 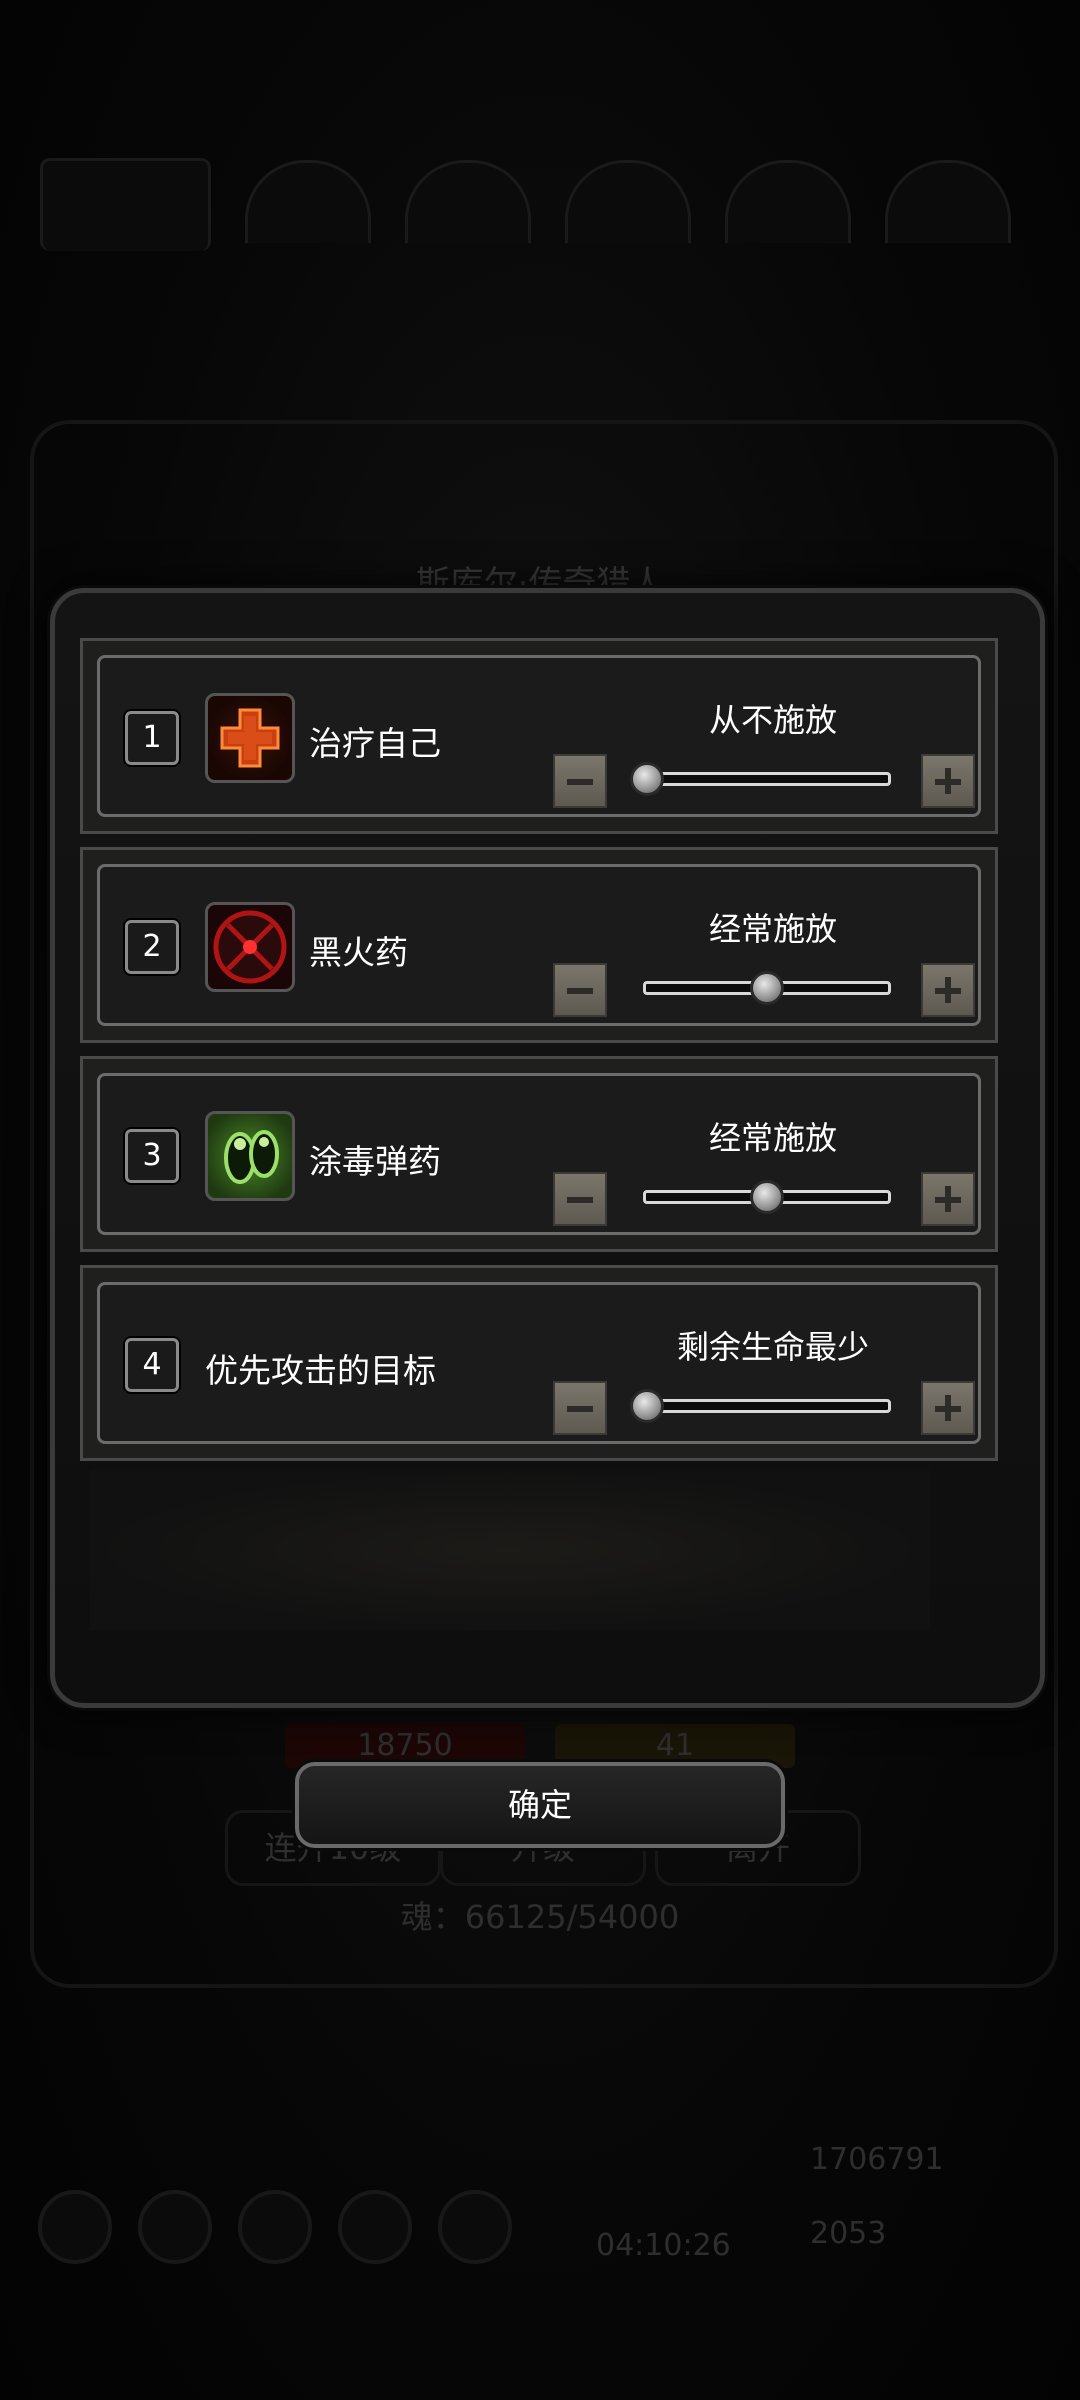 What do you see at coordinates (375, 1161) in the screenshot?
I see `skill-name: 涂毒弹药` at bounding box center [375, 1161].